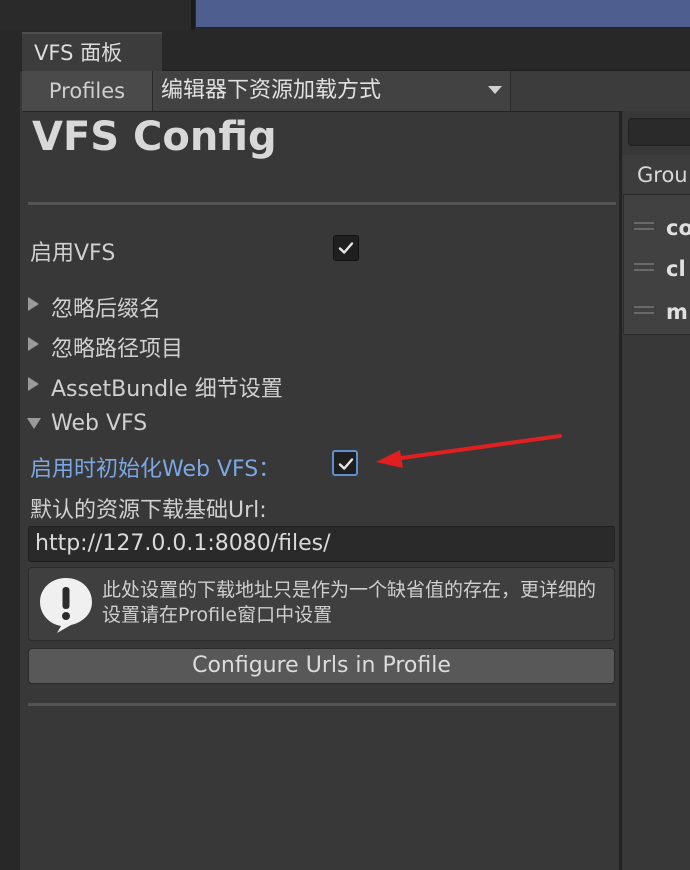 The height and width of the screenshot is (870, 690). Describe the element at coordinates (332, 91) in the screenshot. I see `load-mode-dropdown: 编辑器下资源加载方式` at that location.